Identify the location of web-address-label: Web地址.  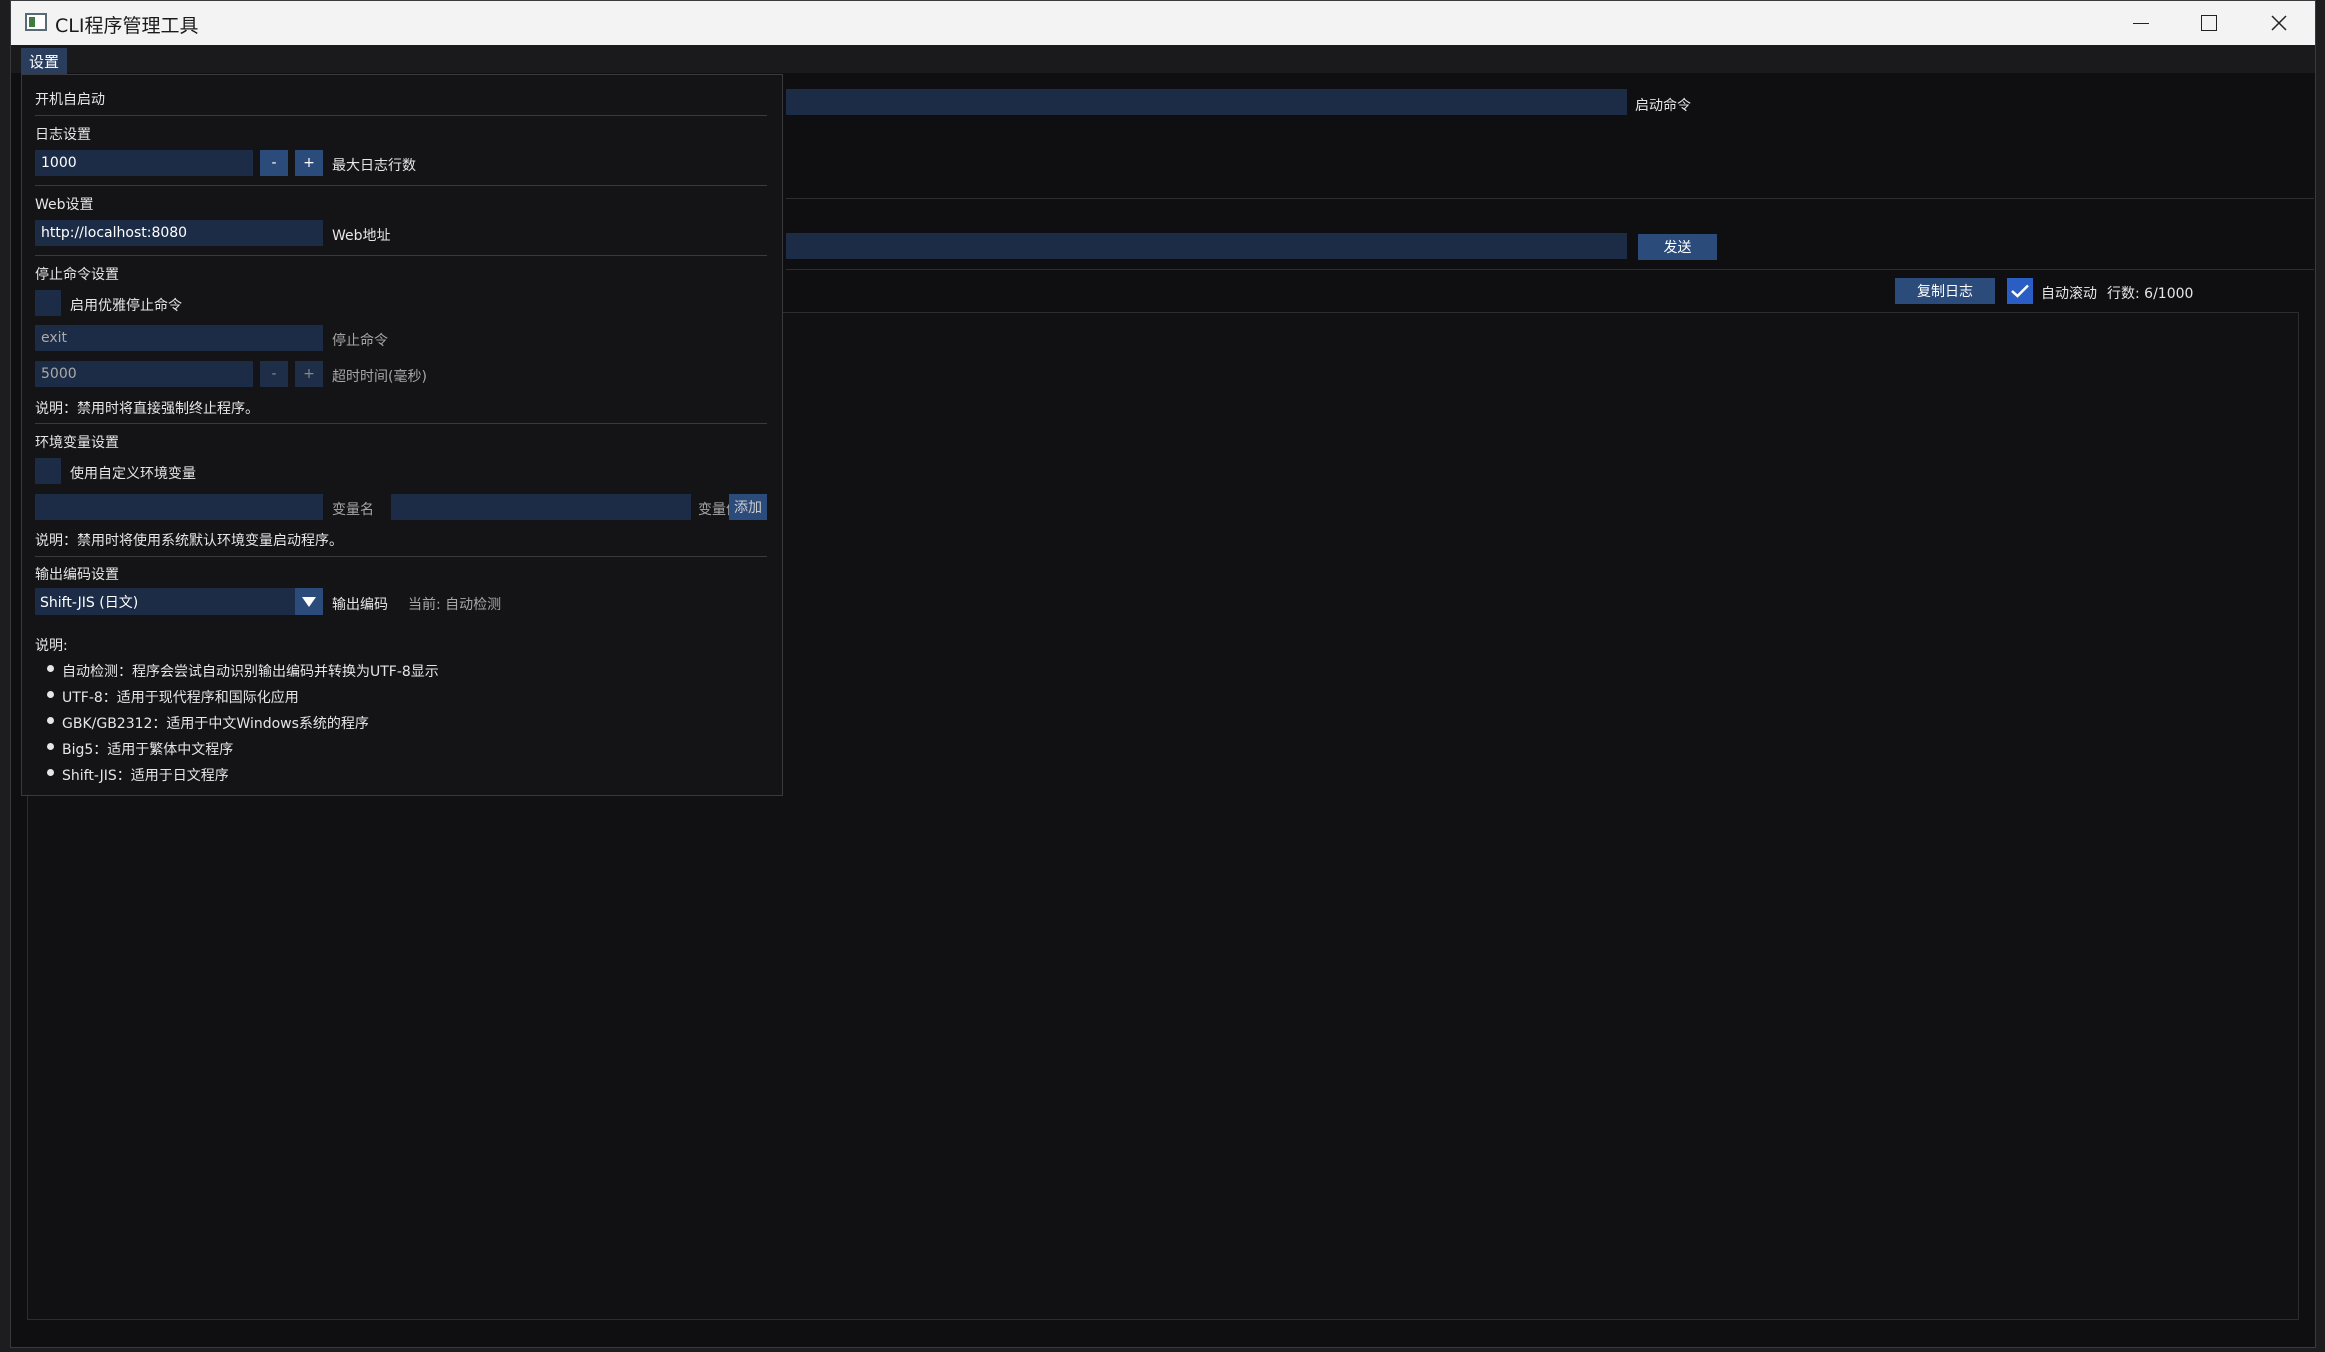
(361, 236).